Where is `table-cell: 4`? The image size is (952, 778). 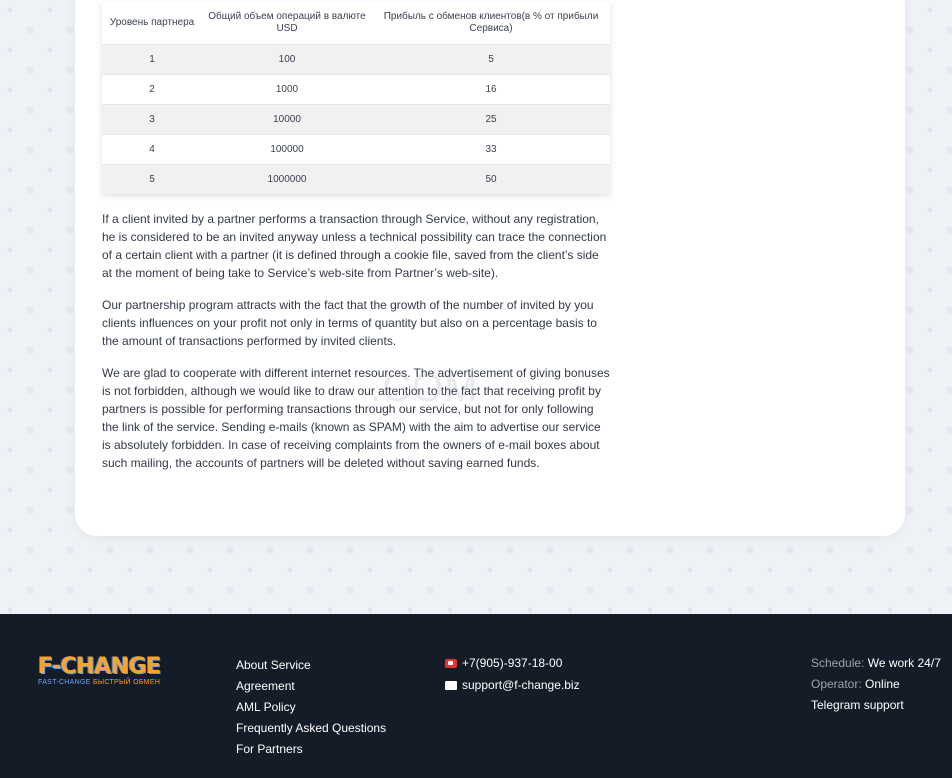 table-cell: 4 is located at coordinates (152, 148).